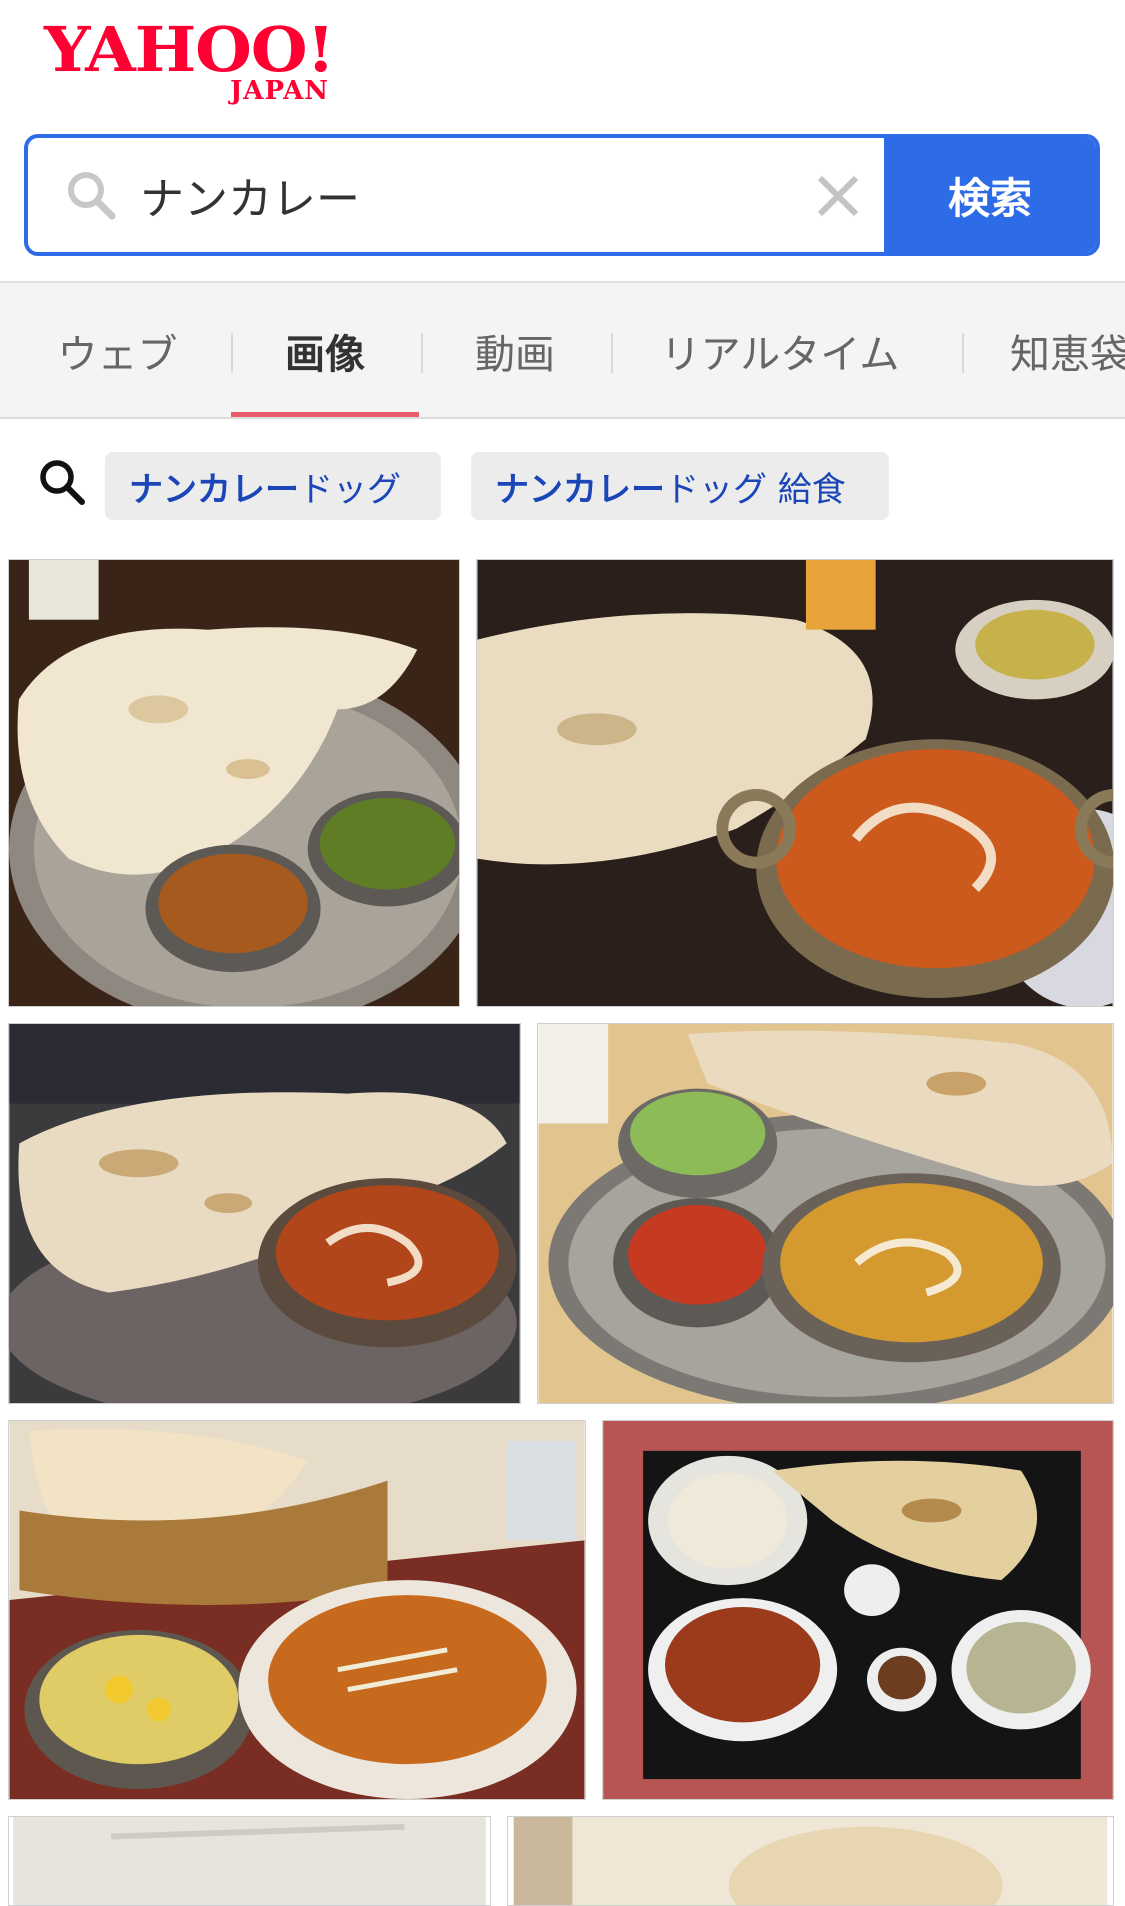 The image size is (1125, 1906). Describe the element at coordinates (1067, 350) in the screenshot. I see `tab-chiebukuro: 知恵袋` at that location.